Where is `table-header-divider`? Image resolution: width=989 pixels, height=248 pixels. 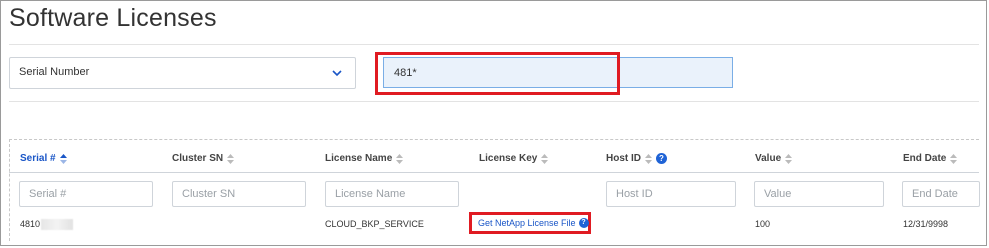
table-header-divider is located at coordinates (494, 172).